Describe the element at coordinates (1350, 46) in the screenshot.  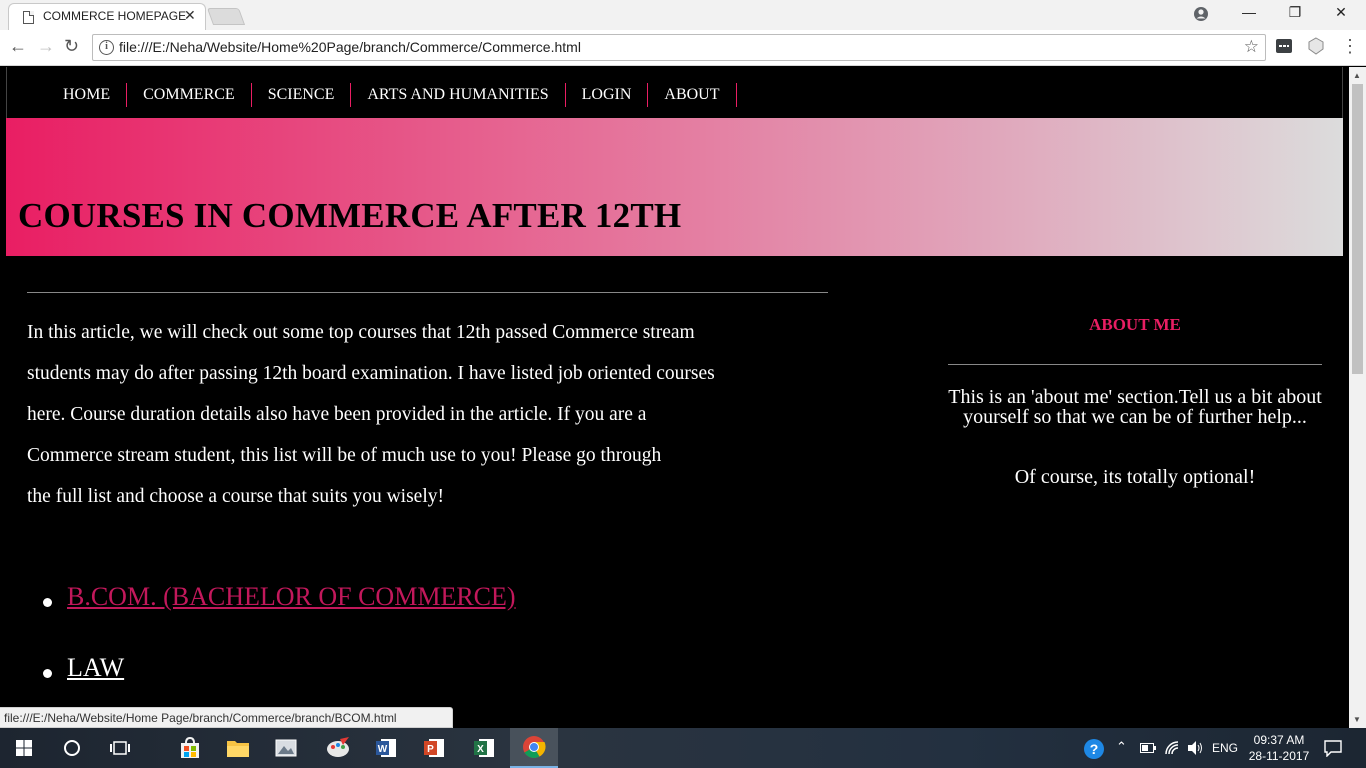
I see `menu-kebab-icon: ⋮` at that location.